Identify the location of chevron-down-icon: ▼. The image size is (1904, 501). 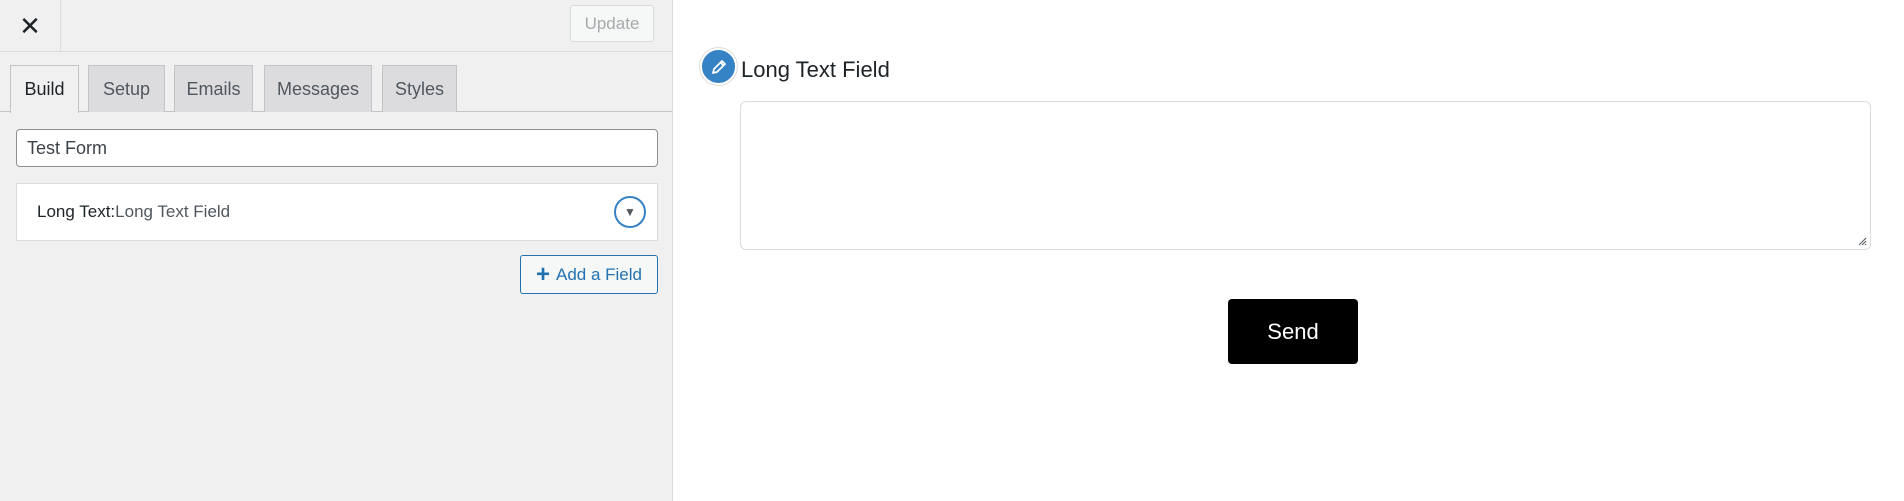
(630, 212).